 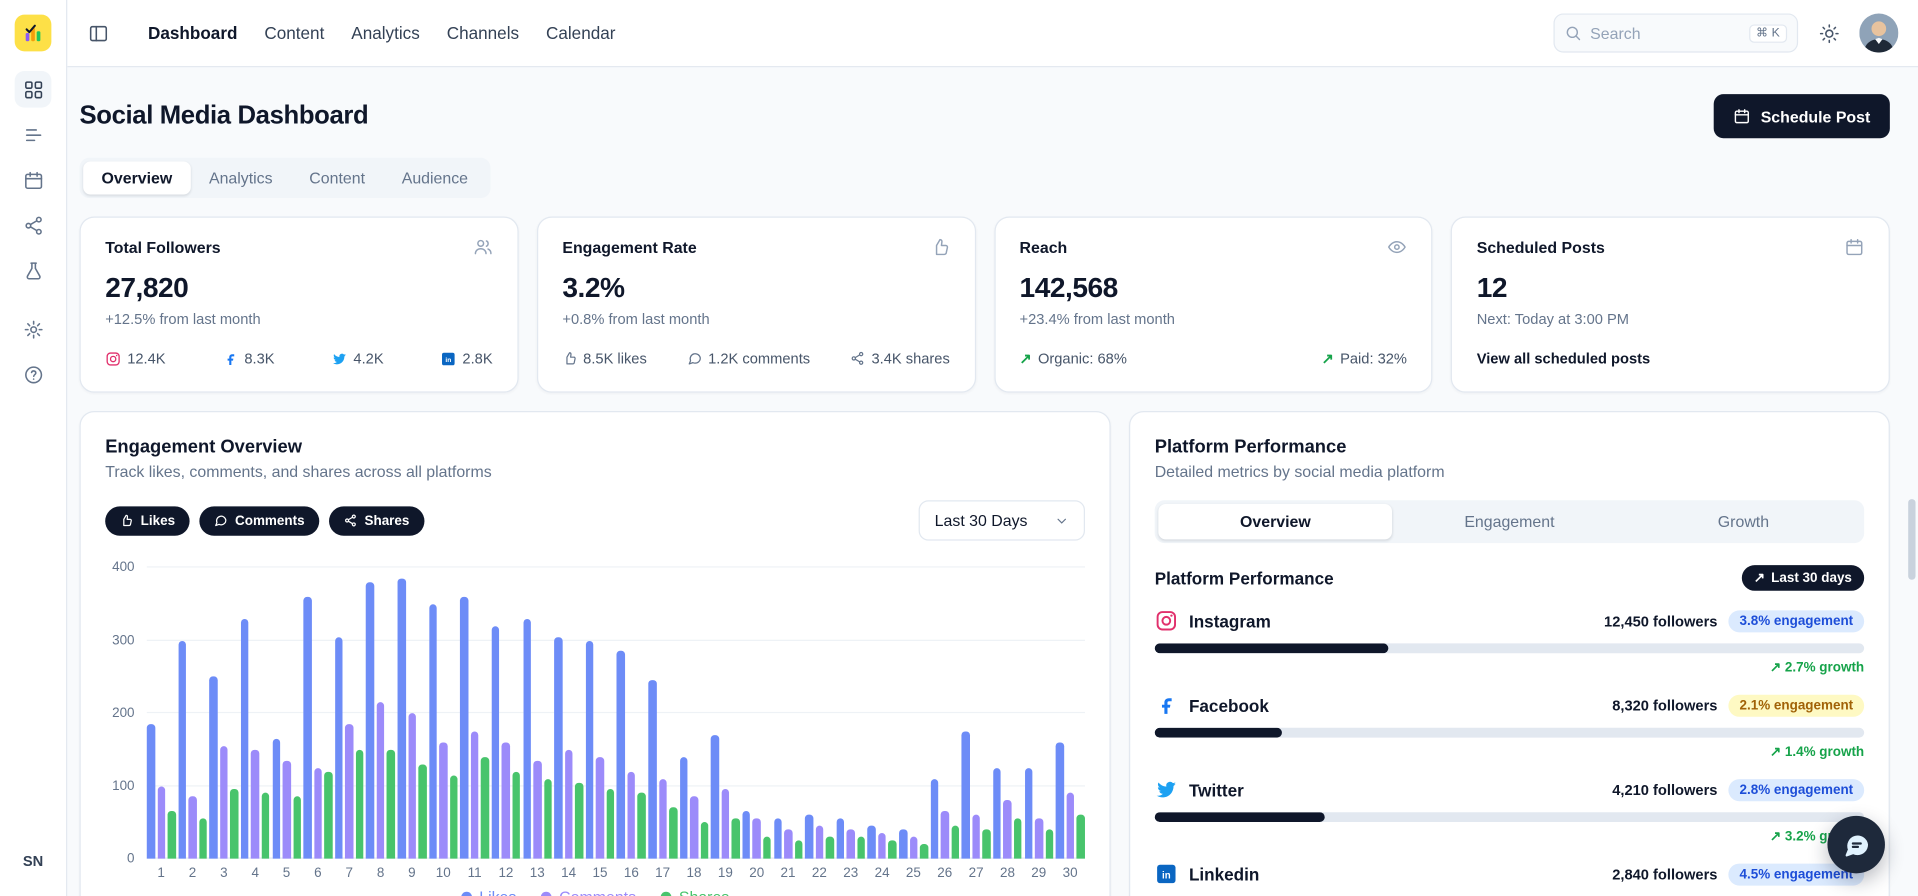 What do you see at coordinates (1166, 789) in the screenshot?
I see `twitter-icon` at bounding box center [1166, 789].